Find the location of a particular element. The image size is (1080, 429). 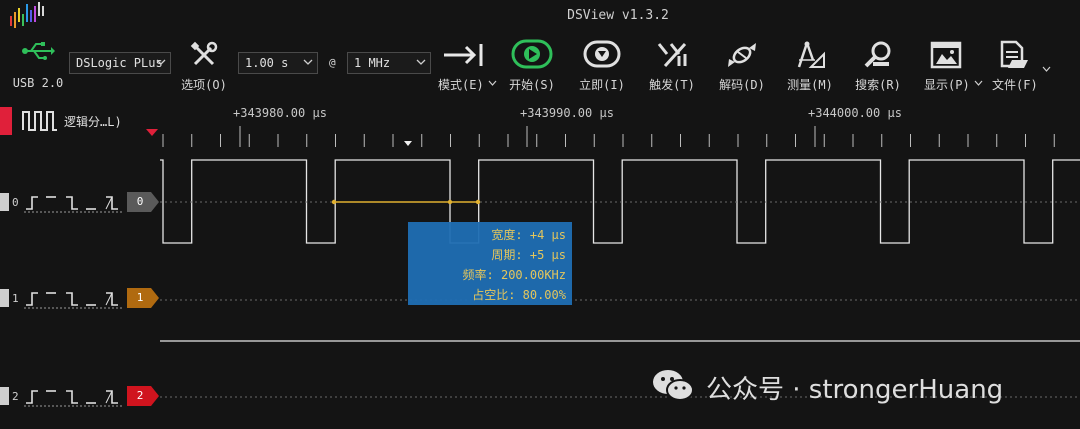

trigger-button: 触发(T) is located at coordinates (672, 66).